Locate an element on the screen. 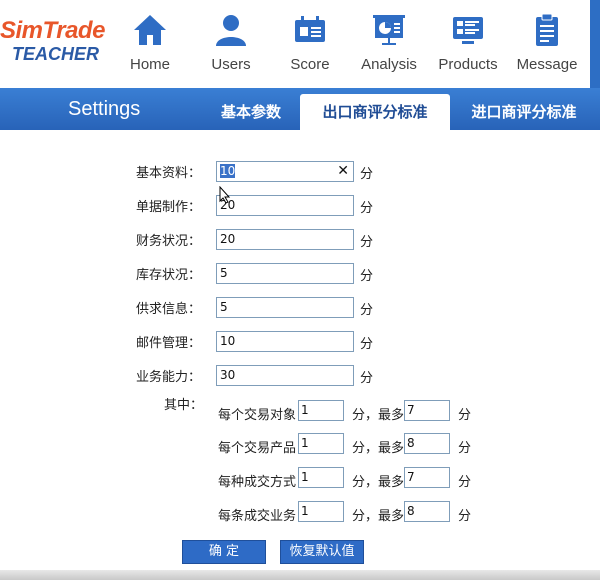 The height and width of the screenshot is (580, 600). bottom-scroll-strip is located at coordinates (300, 575).